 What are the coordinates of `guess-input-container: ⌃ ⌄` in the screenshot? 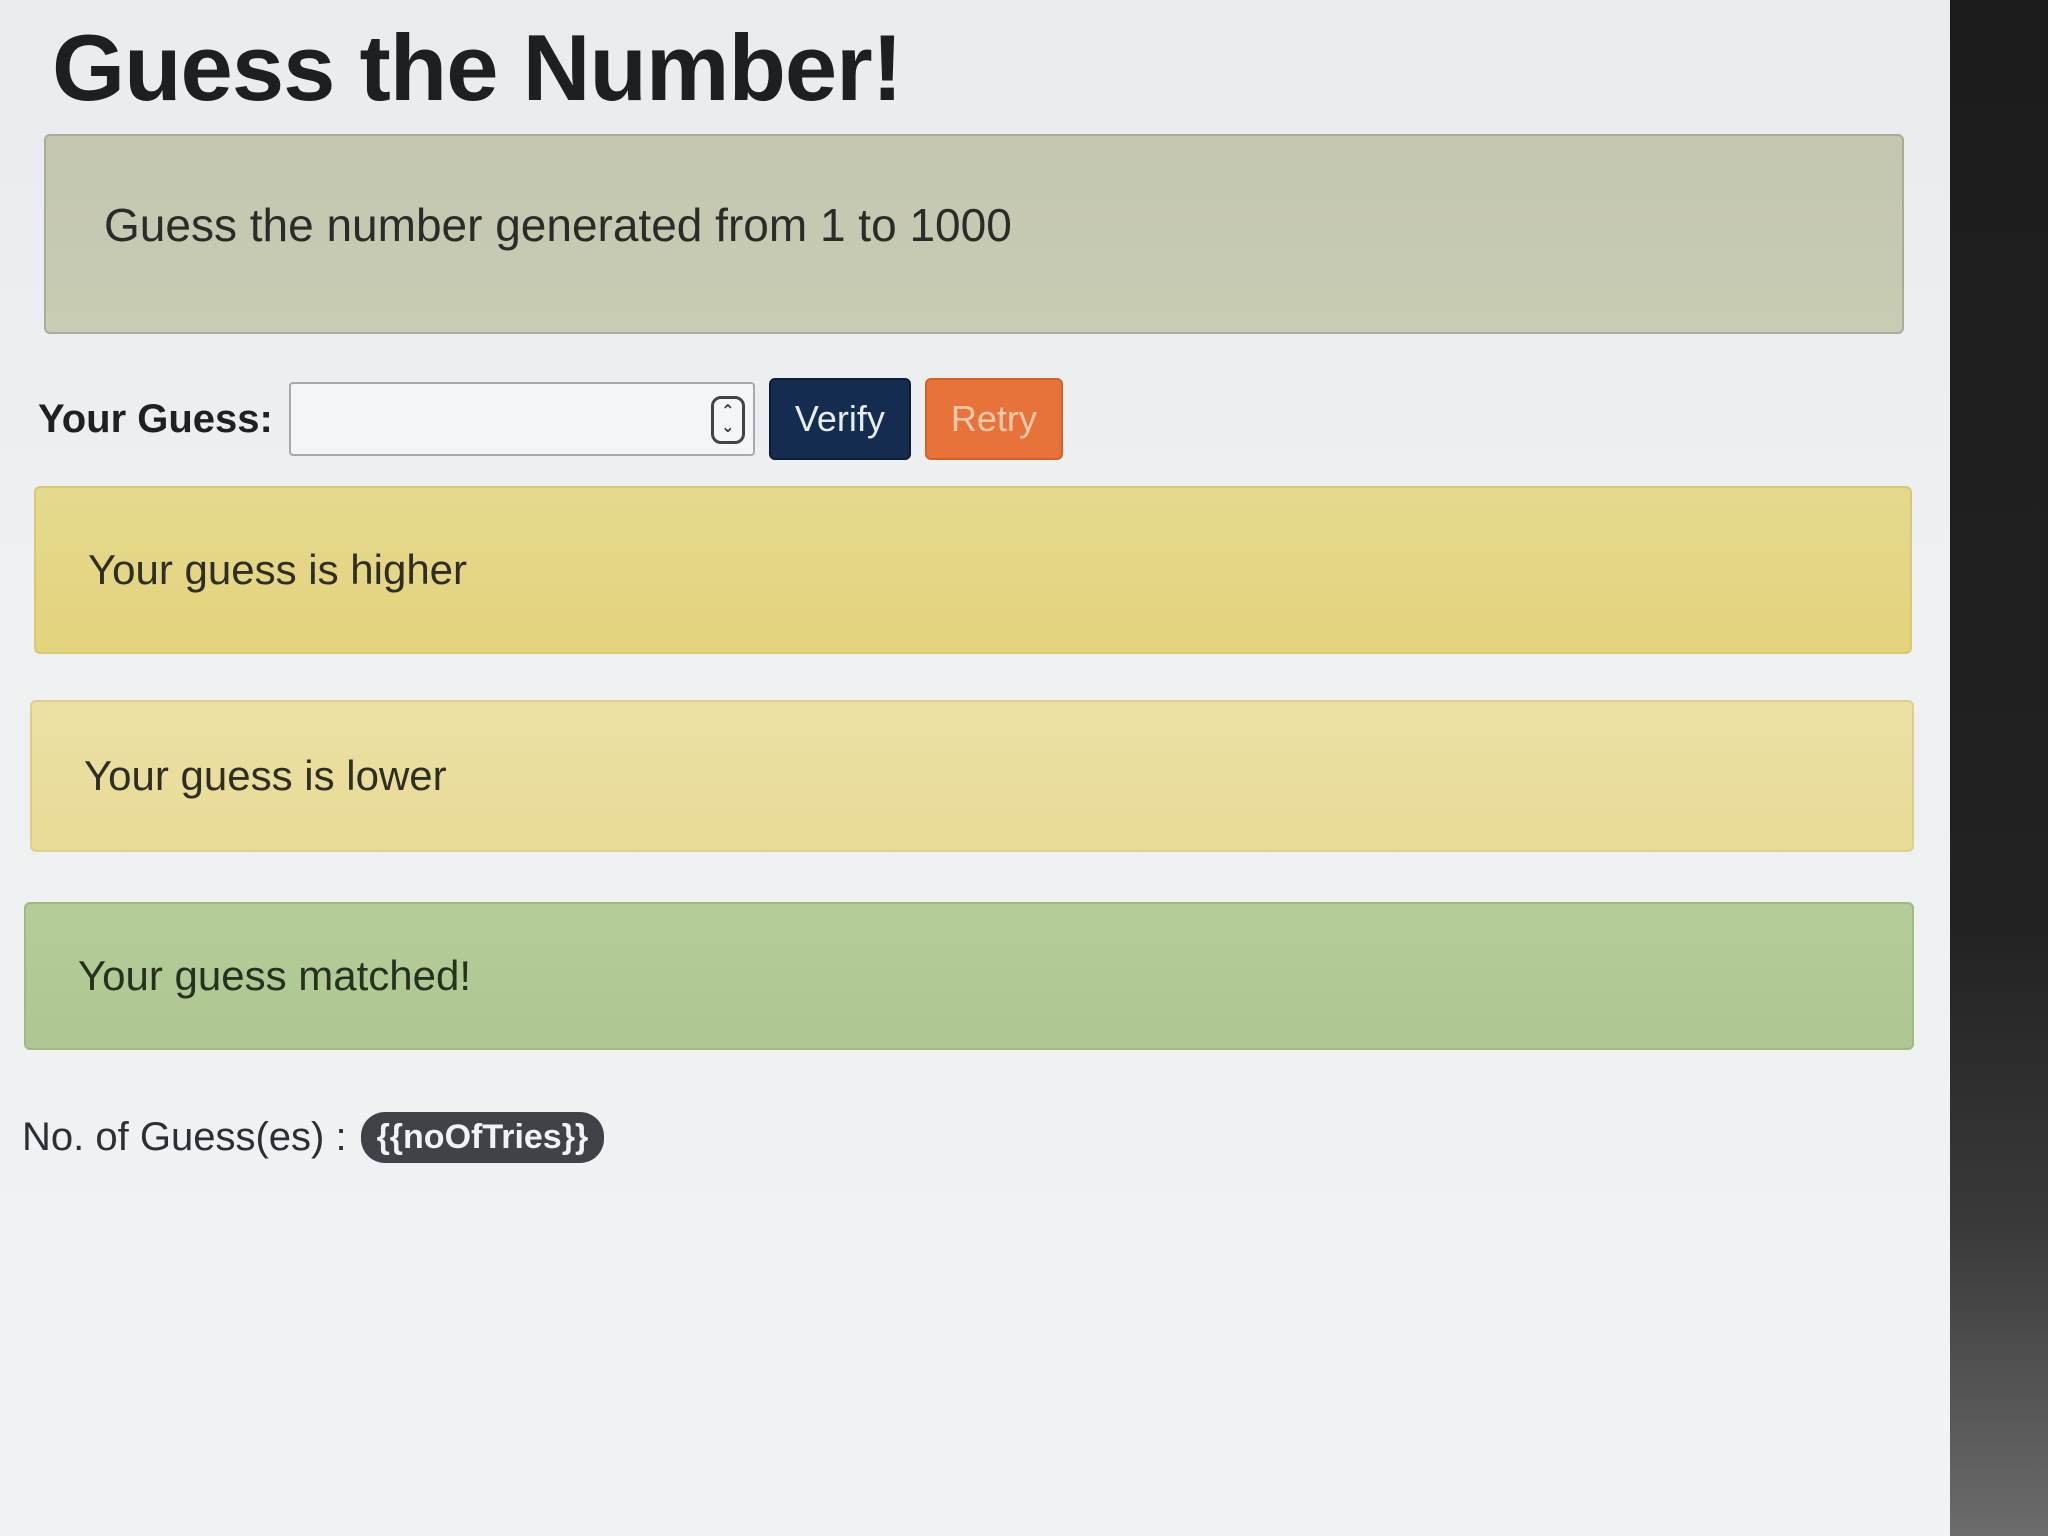 It's located at (521, 419).